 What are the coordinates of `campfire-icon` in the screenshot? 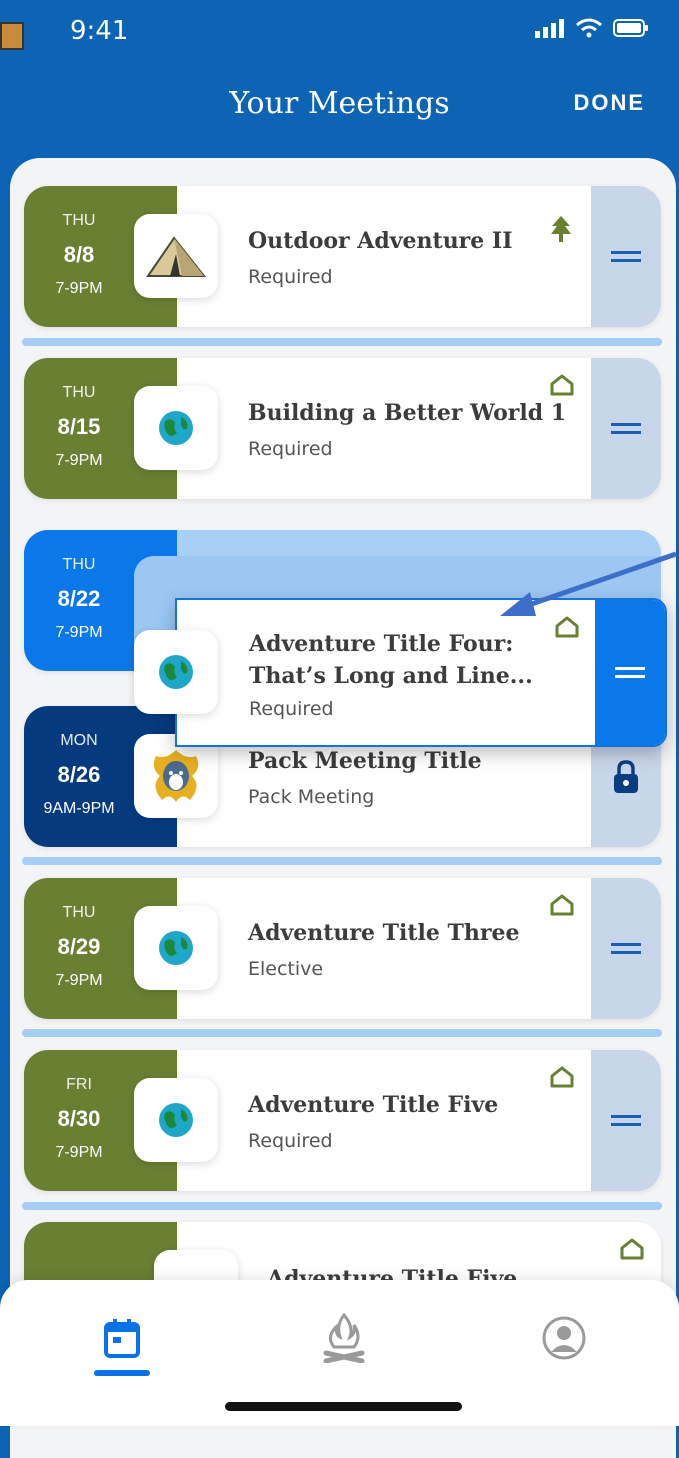 It's located at (344, 1338).